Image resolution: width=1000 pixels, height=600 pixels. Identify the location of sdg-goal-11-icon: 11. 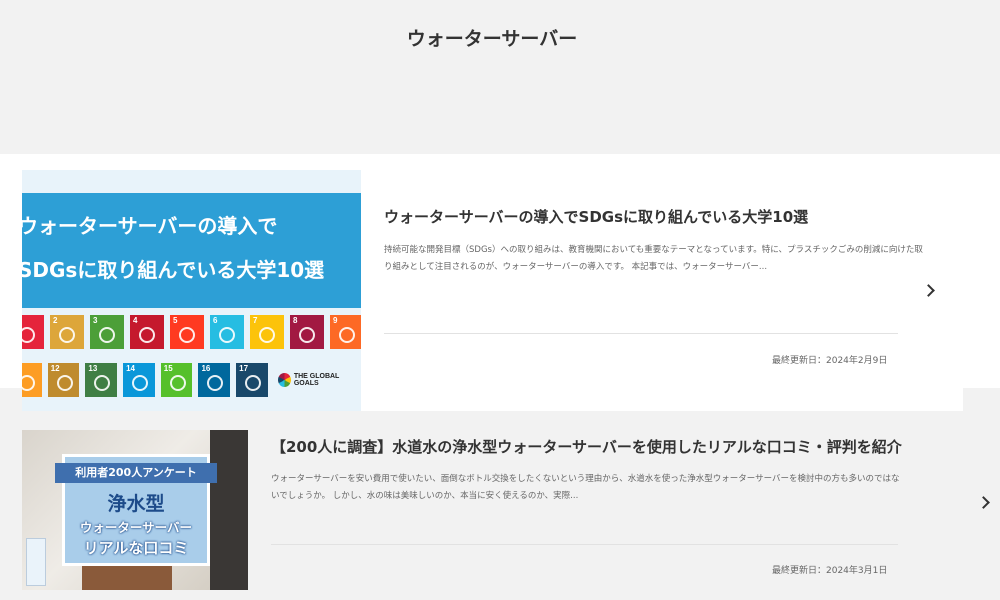
(32, 380).